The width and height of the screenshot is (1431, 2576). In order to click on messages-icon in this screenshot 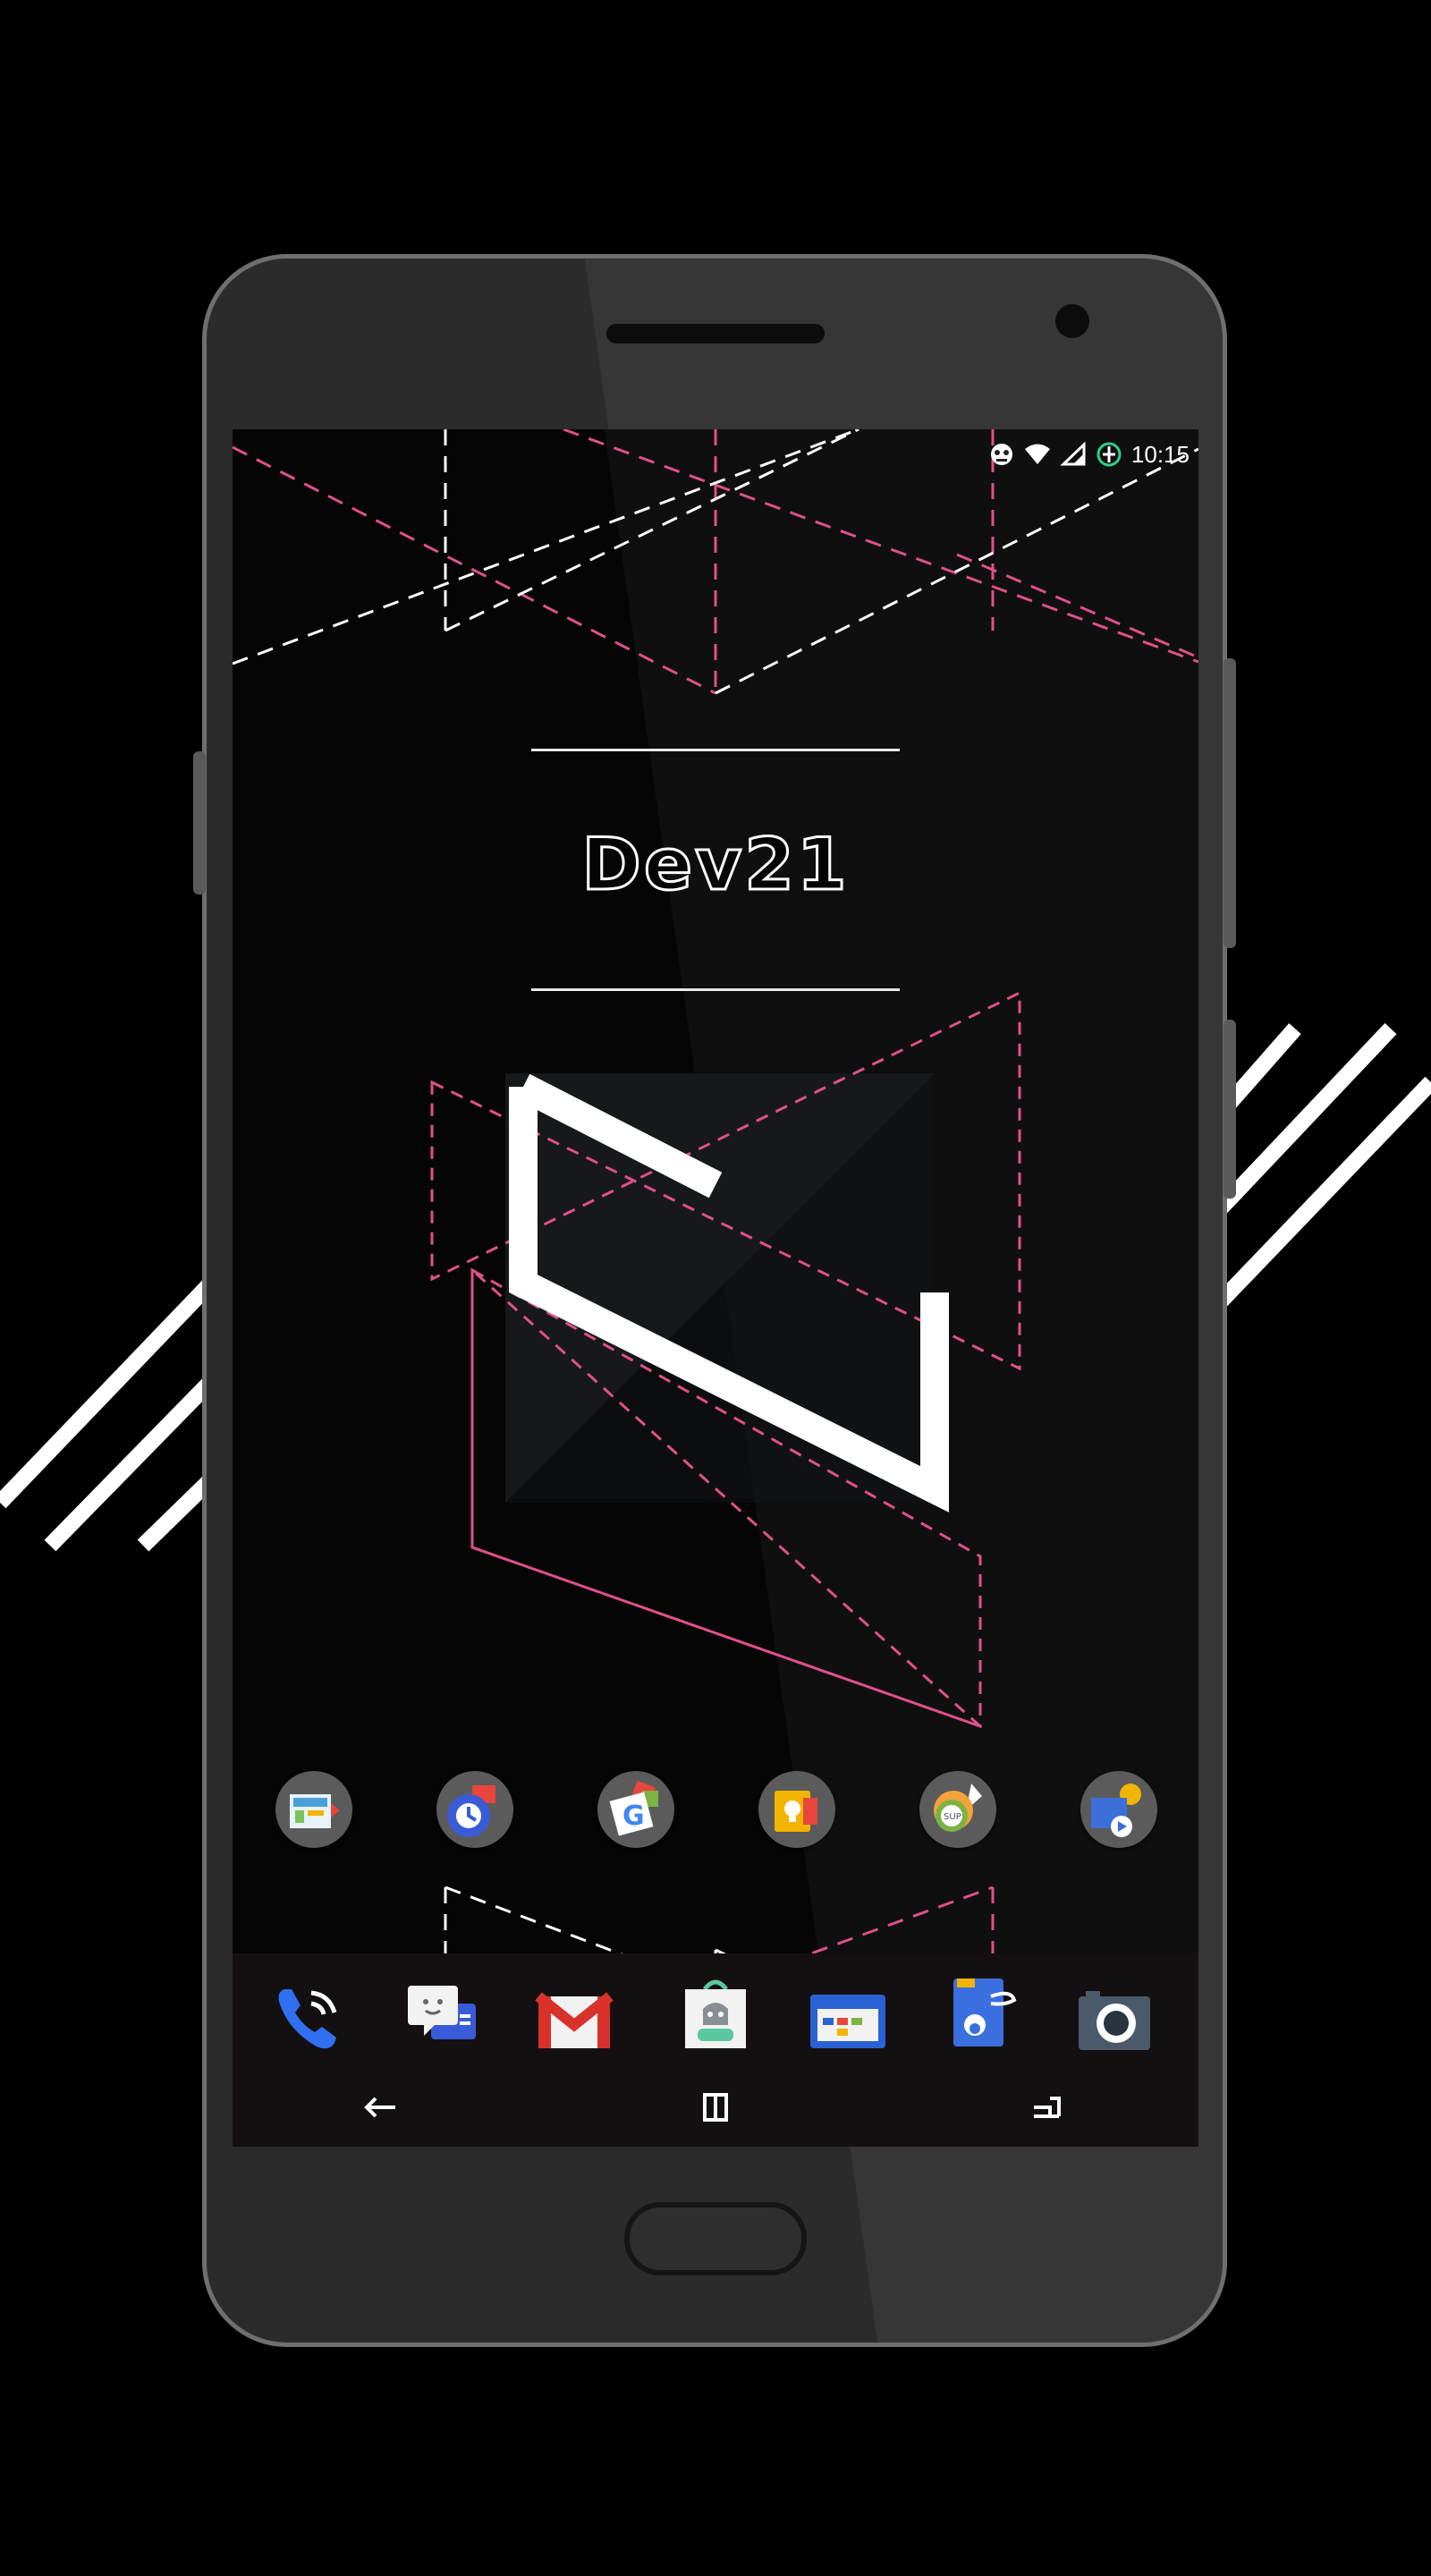, I will do `click(442, 2016)`.